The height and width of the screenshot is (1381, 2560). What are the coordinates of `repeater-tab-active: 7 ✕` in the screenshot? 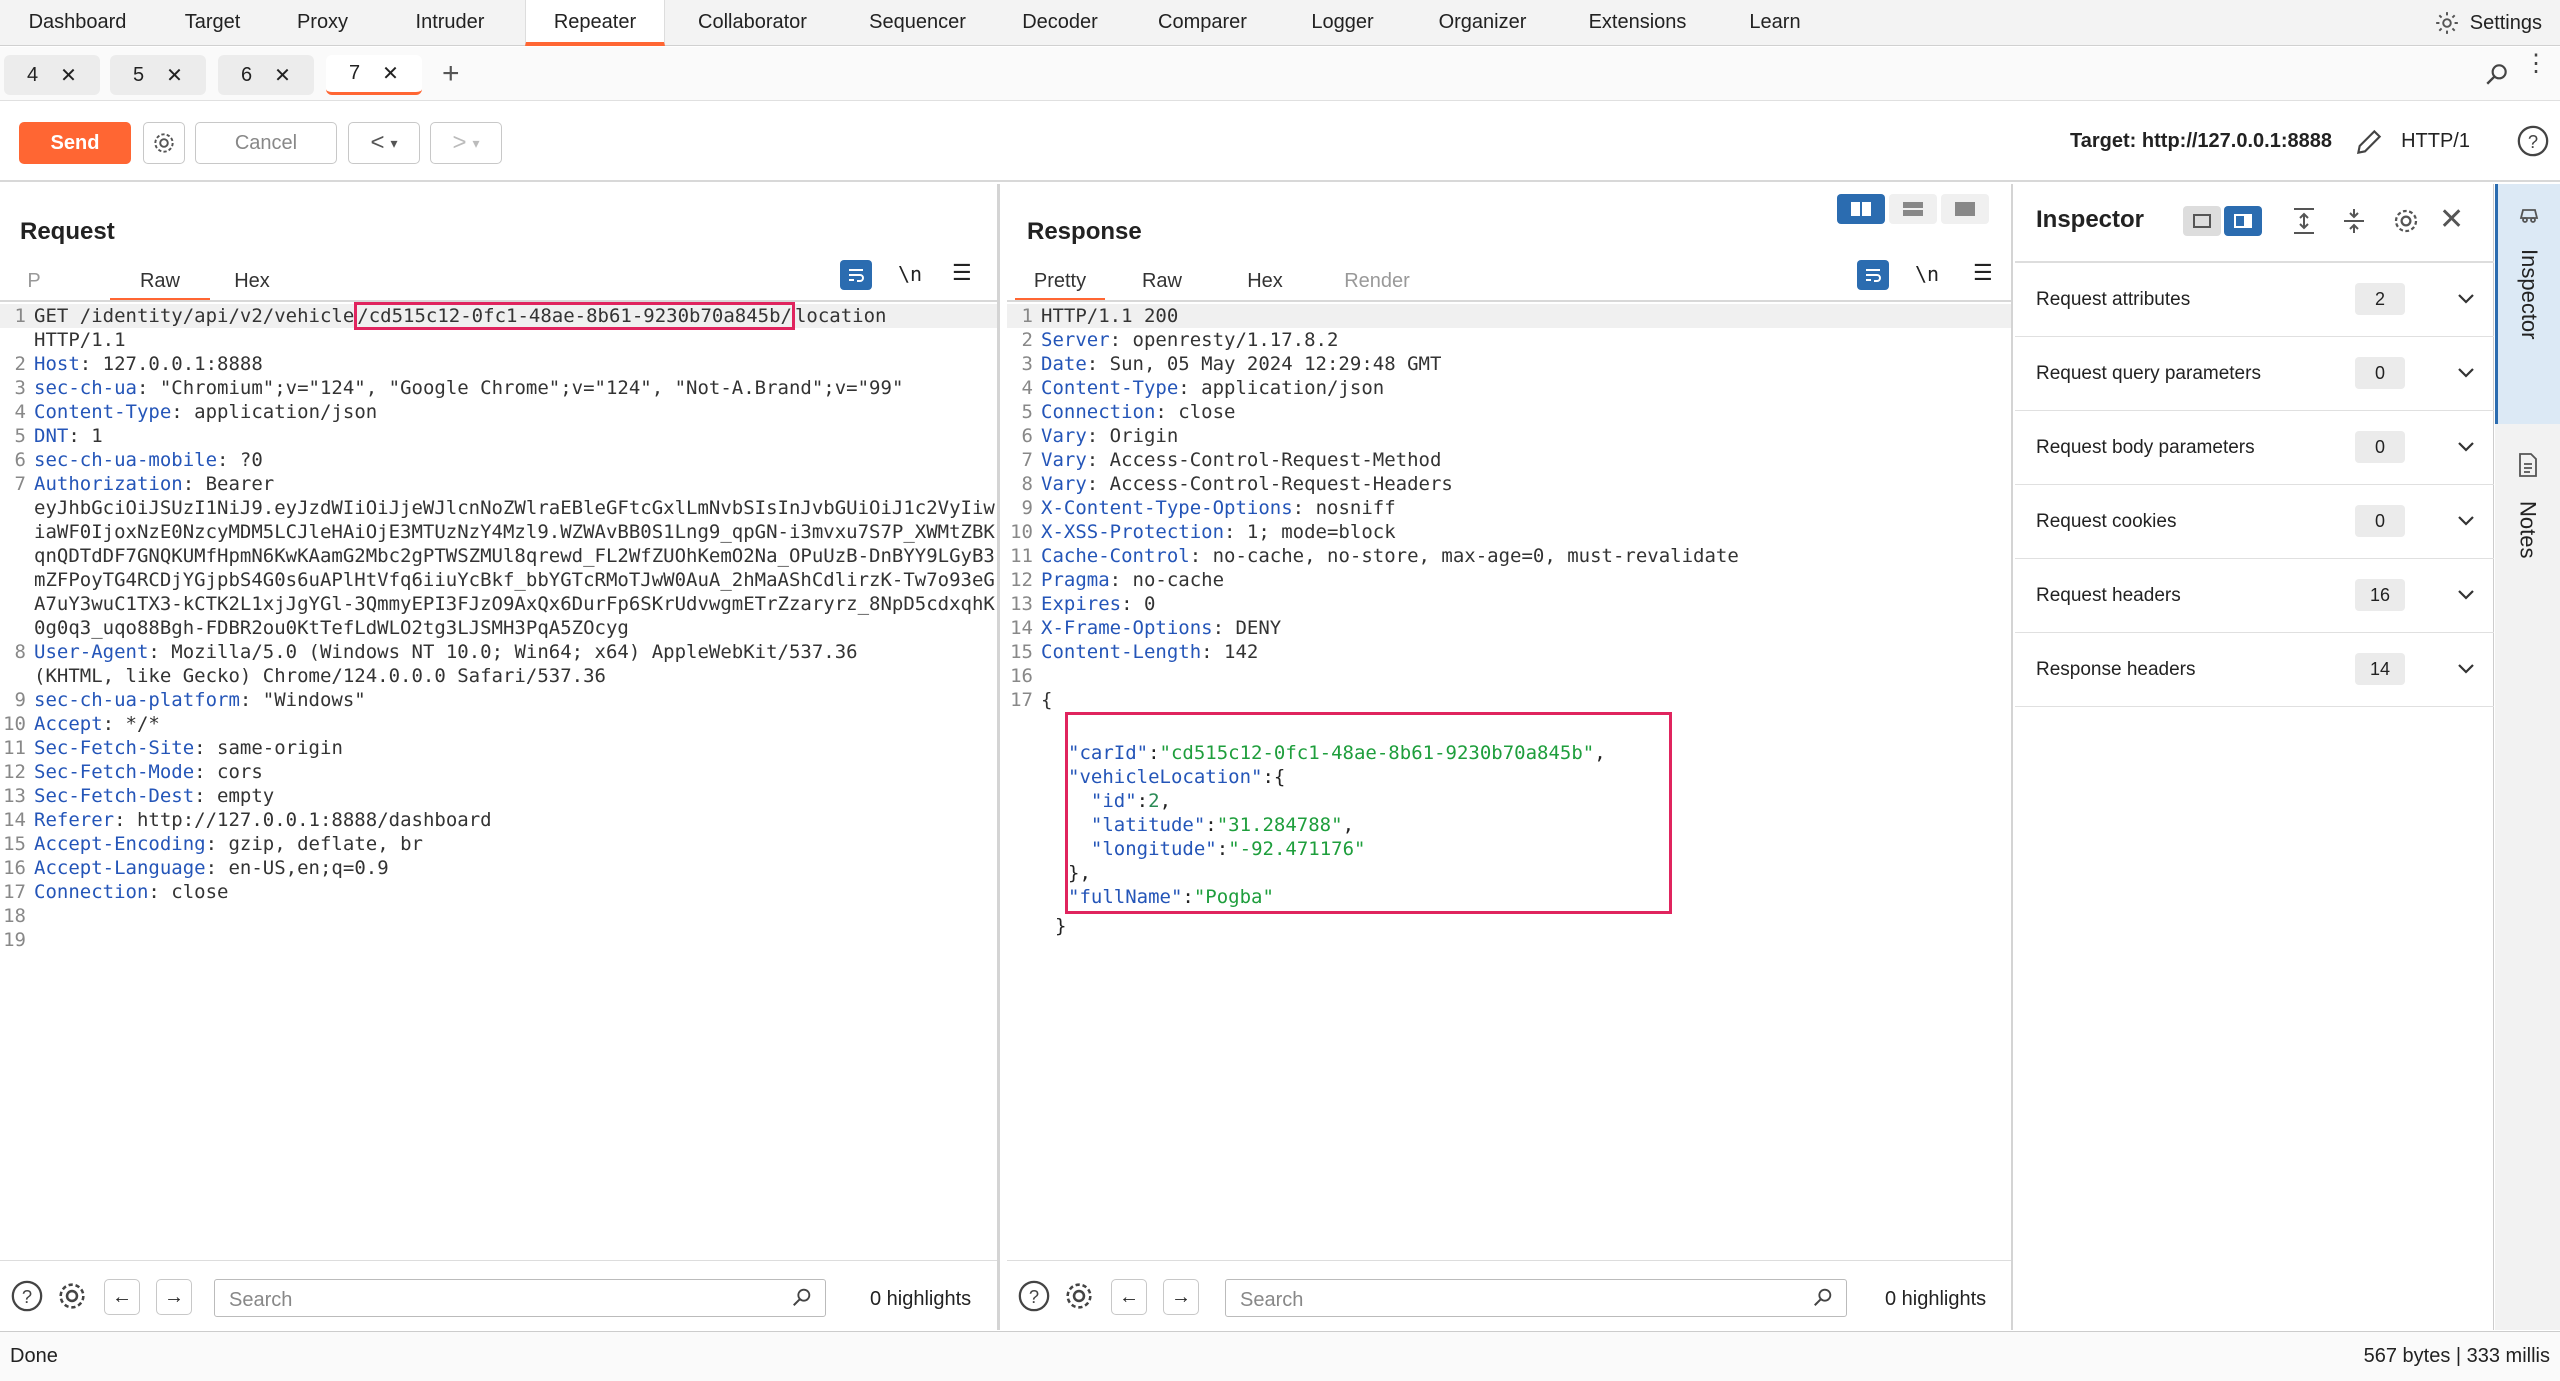 It's located at (374, 75).